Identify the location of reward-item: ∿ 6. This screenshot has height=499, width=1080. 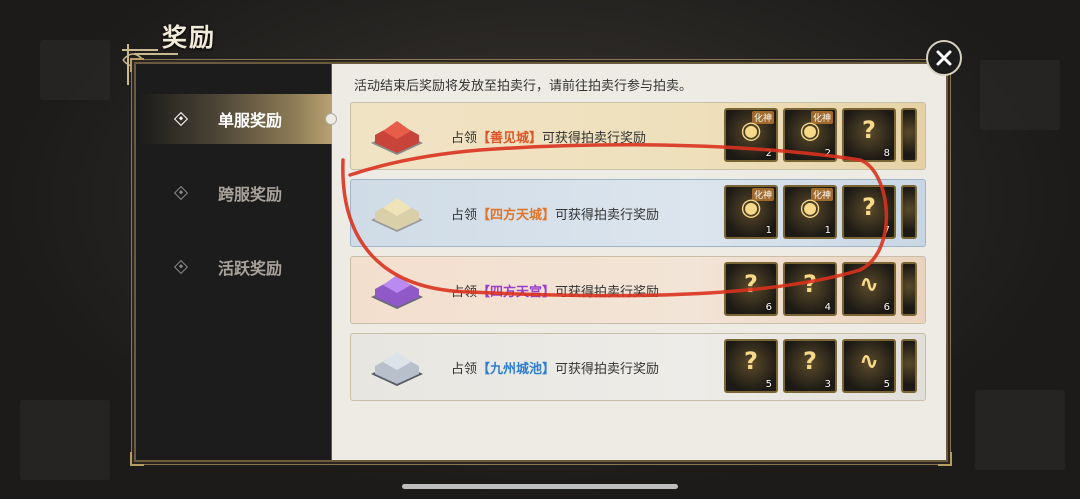
(869, 289).